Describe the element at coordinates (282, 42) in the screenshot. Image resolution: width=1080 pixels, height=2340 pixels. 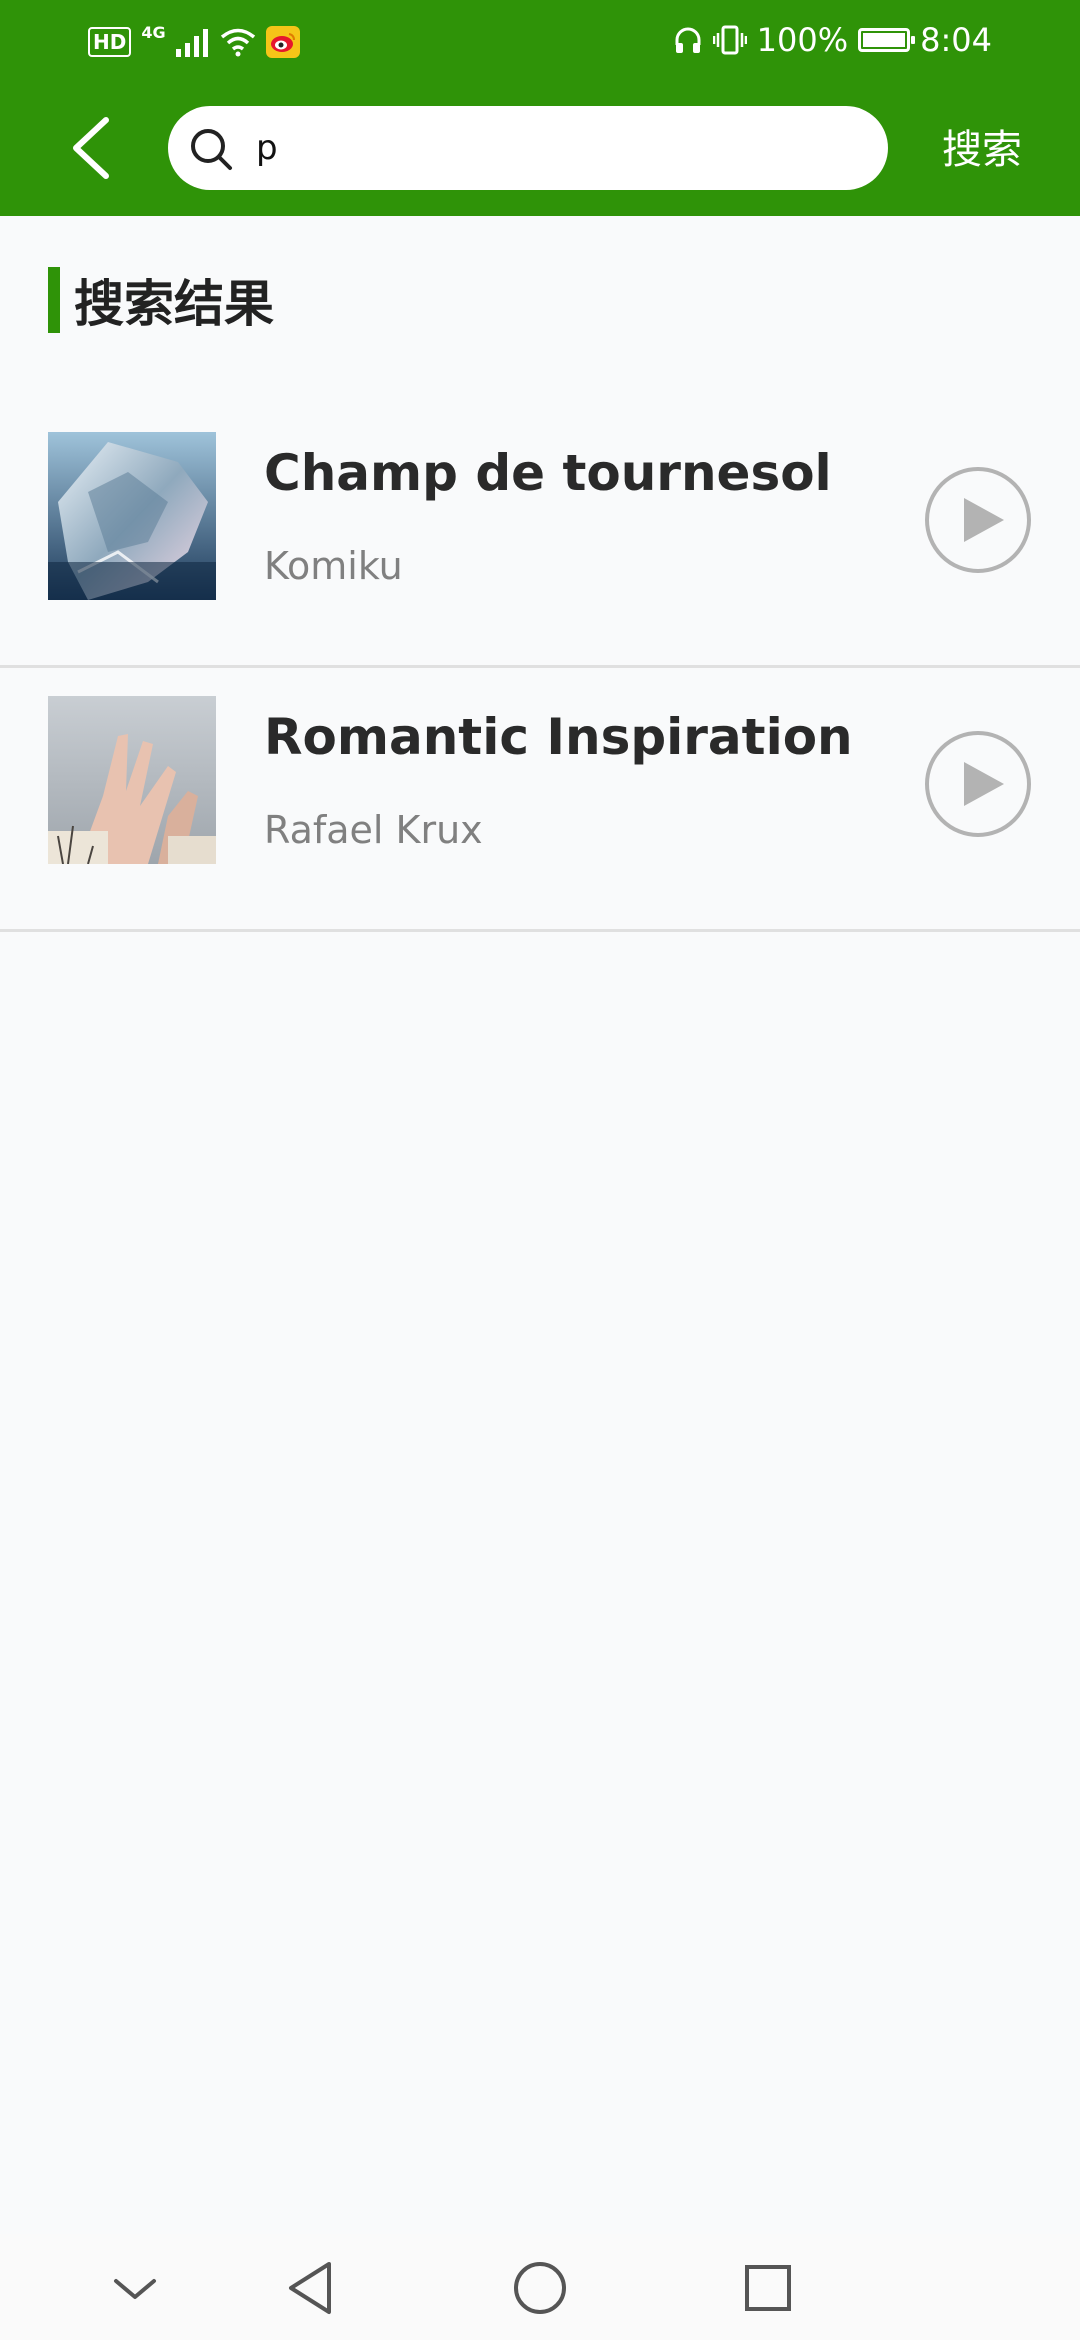
I see `weibo-app-icon` at that location.